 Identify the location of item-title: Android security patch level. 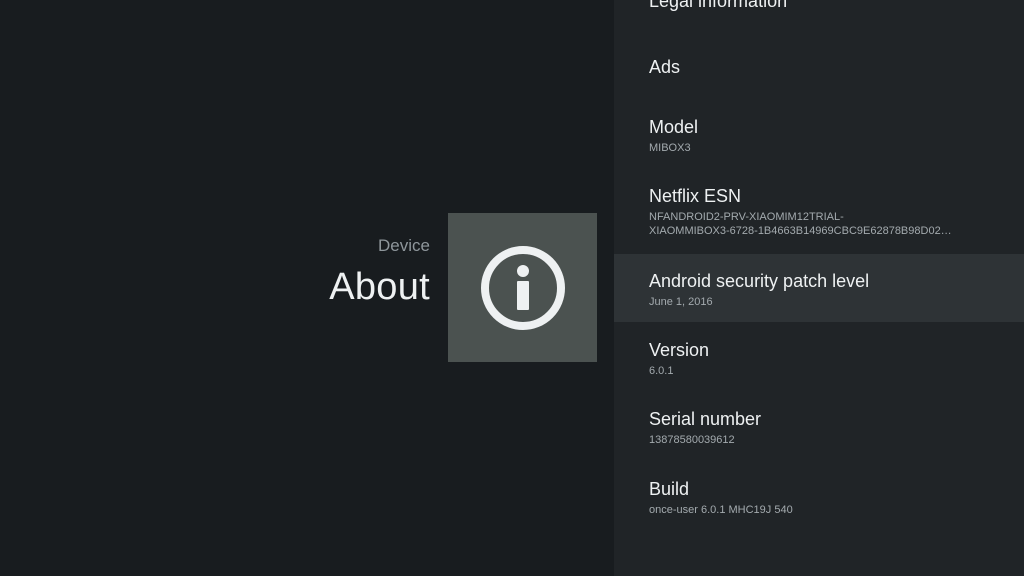
(759, 281).